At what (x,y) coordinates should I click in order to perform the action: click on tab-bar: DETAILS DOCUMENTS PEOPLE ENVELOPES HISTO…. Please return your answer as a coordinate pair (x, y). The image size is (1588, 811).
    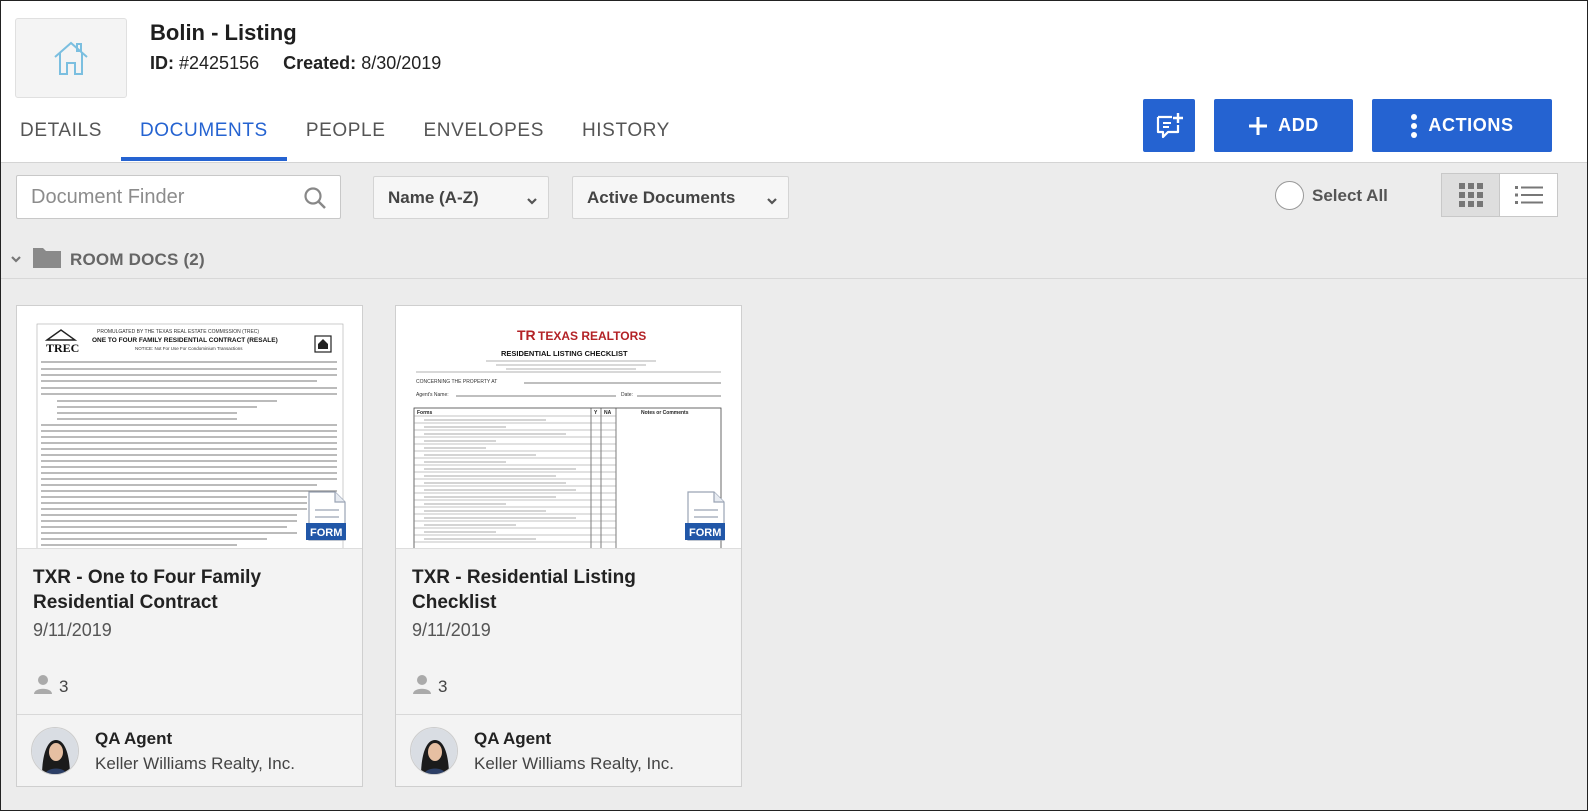
    Looking at the image, I should click on (345, 137).